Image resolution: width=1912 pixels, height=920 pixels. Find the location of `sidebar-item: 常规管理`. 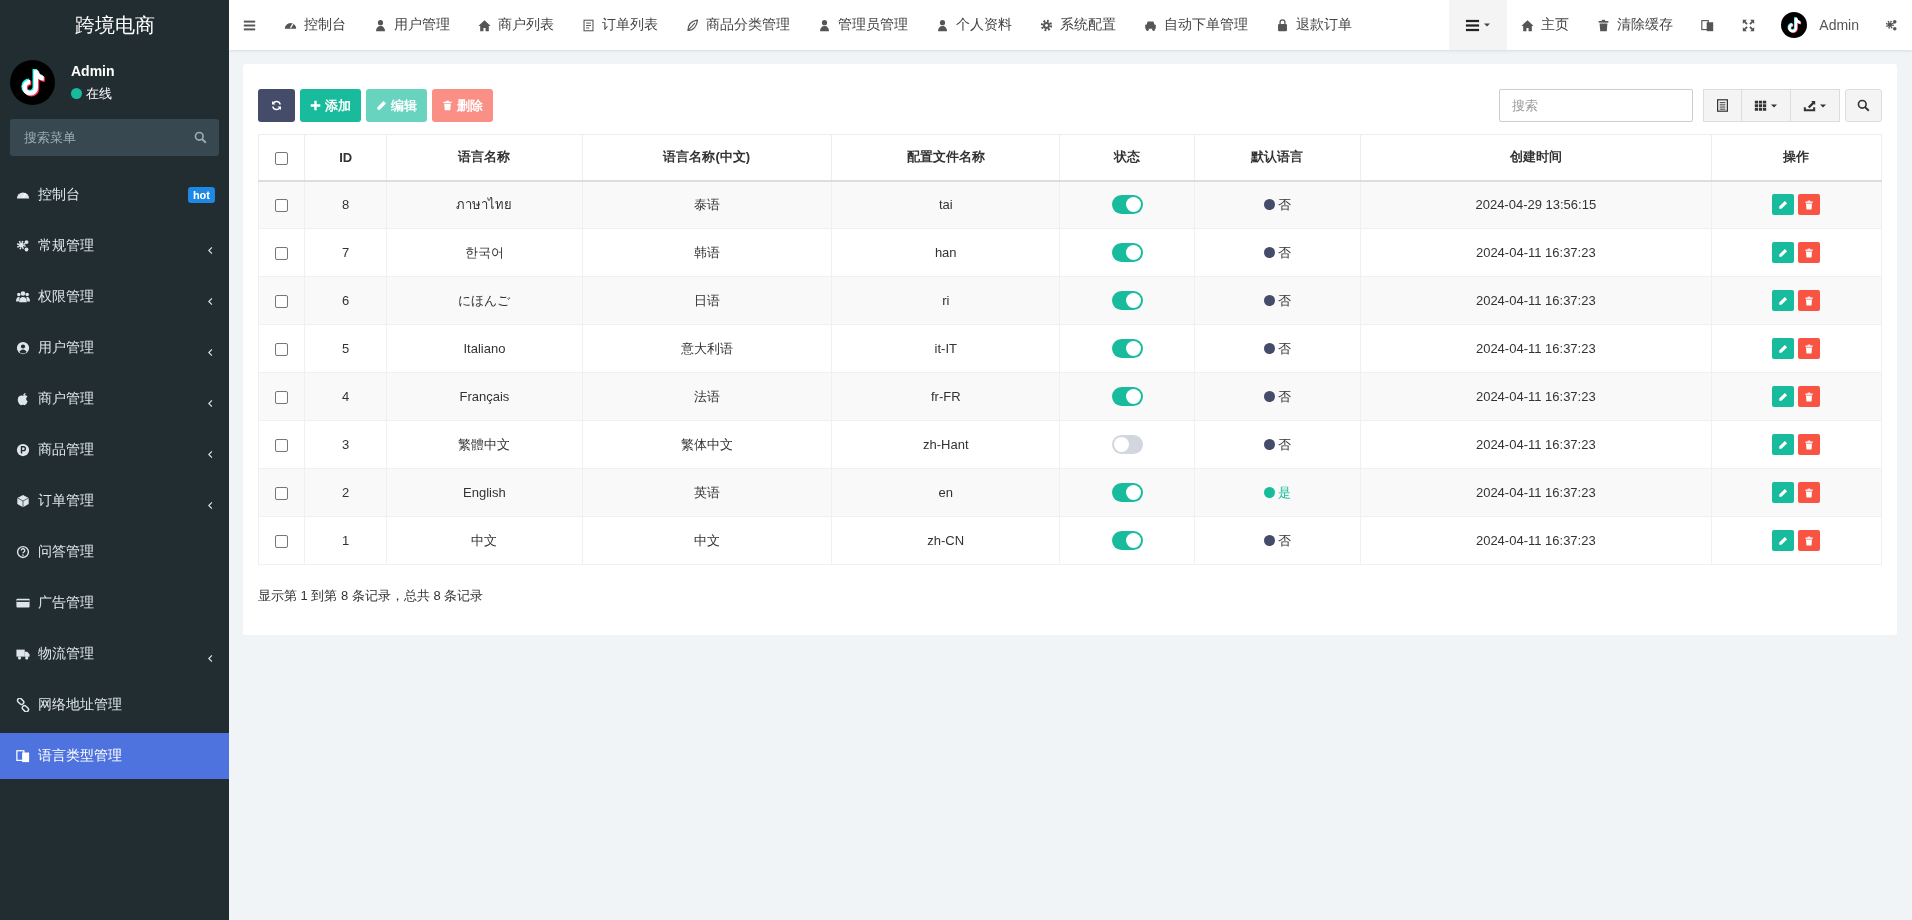

sidebar-item: 常规管理 is located at coordinates (114, 246).